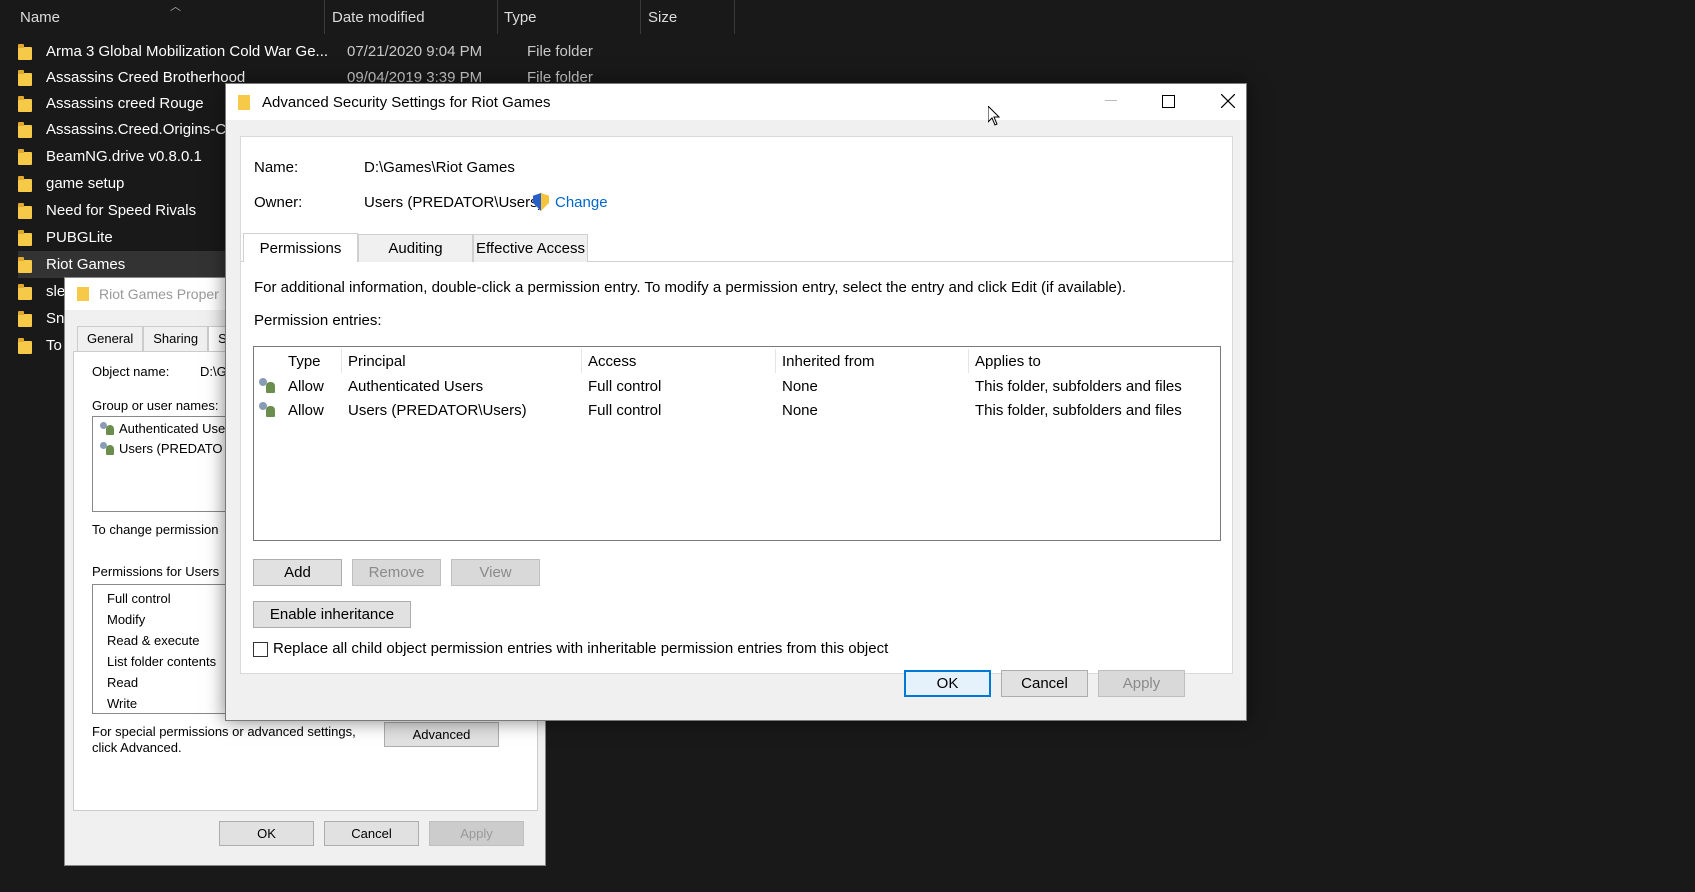  What do you see at coordinates (530, 248) in the screenshot?
I see `tab-effective-access: Effective Access` at bounding box center [530, 248].